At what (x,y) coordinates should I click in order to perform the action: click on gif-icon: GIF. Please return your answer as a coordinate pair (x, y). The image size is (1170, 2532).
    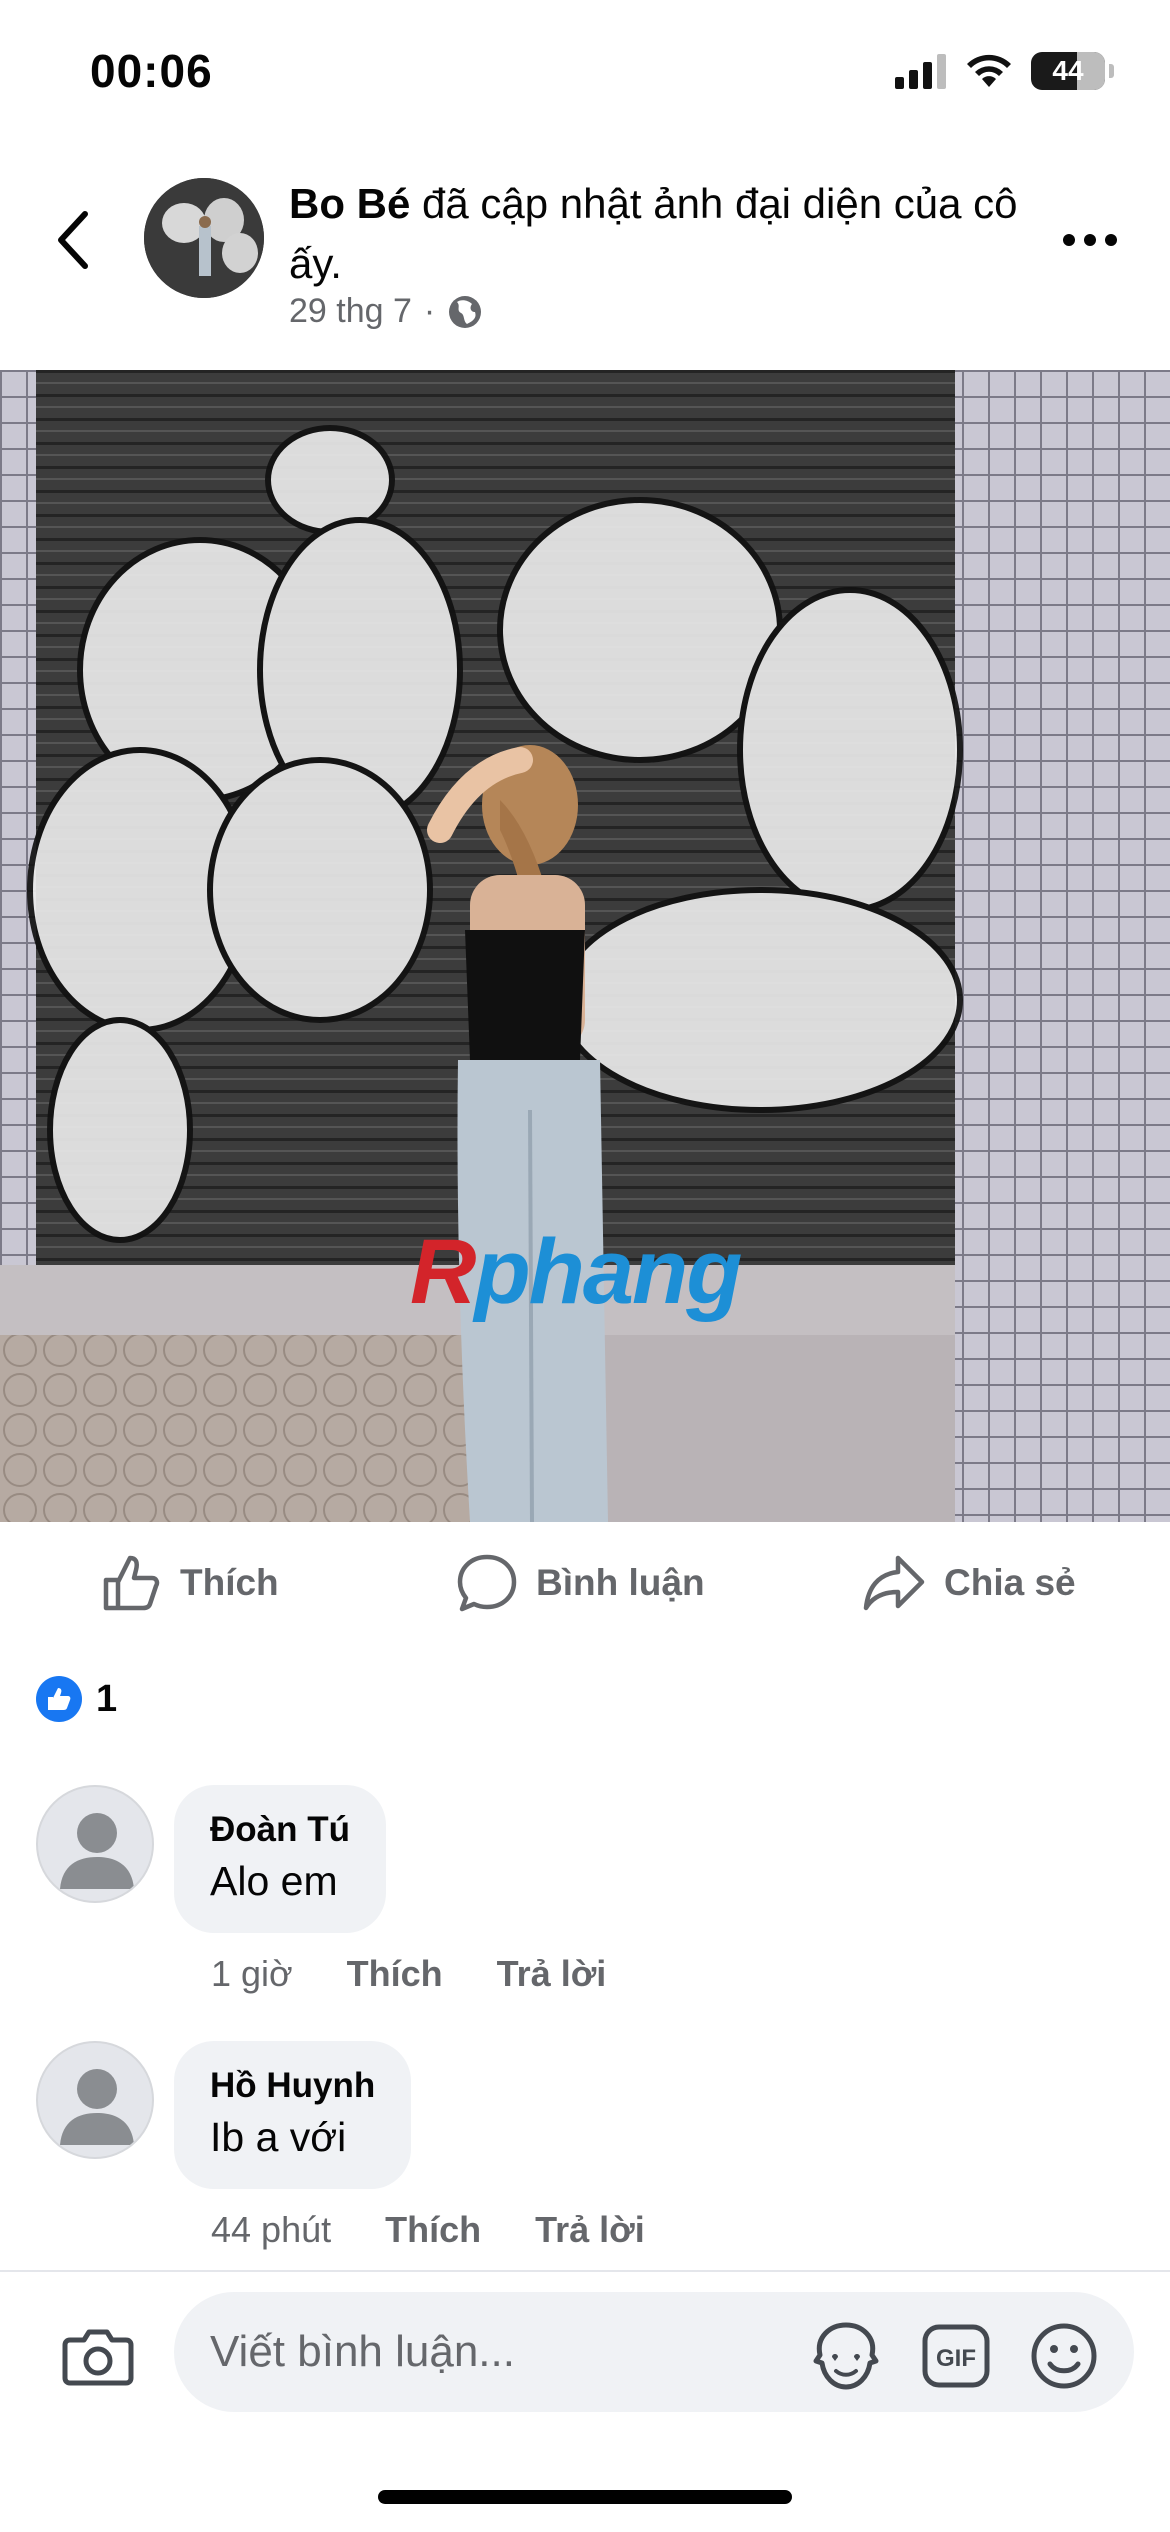
    Looking at the image, I should click on (956, 2356).